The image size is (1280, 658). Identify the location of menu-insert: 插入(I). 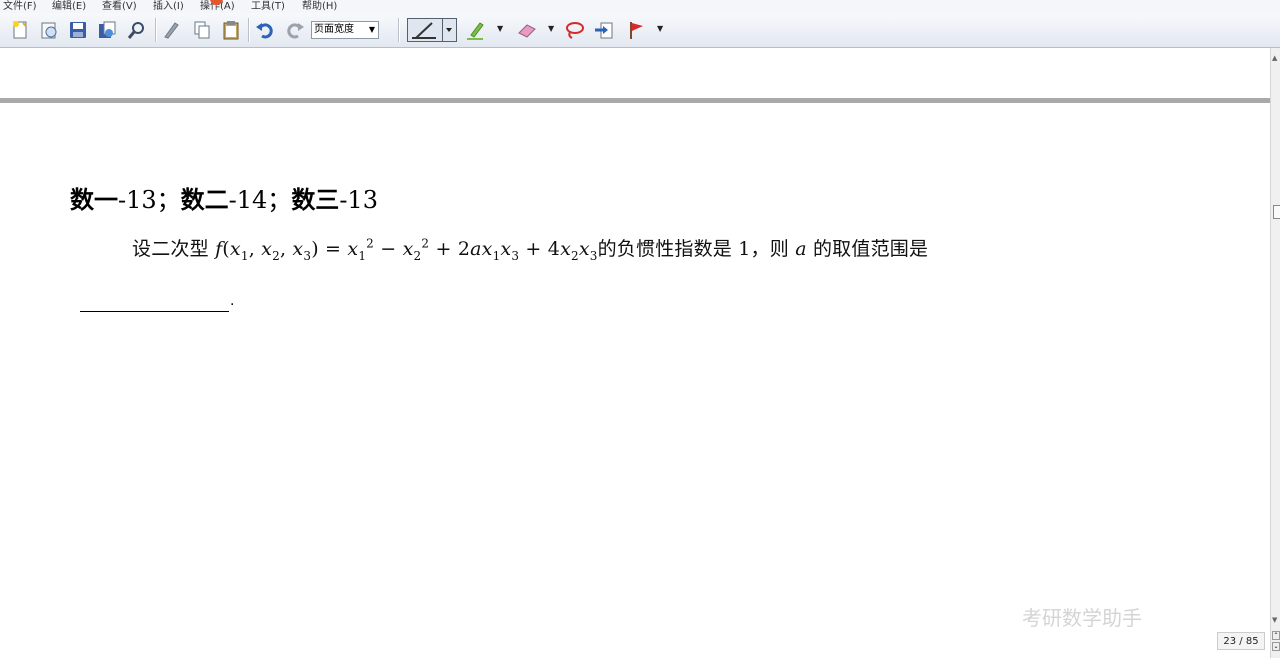
(168, 6).